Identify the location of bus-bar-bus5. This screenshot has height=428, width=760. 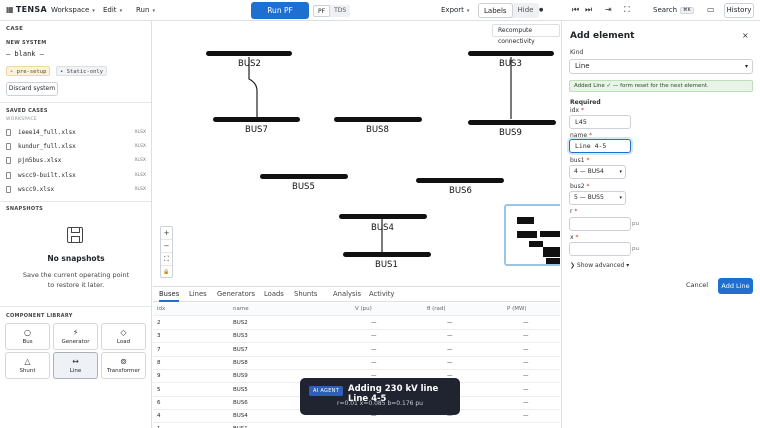
(304, 176).